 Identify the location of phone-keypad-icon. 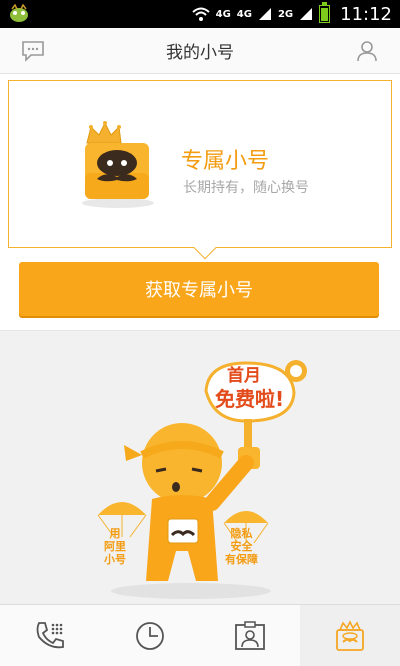
(50, 634).